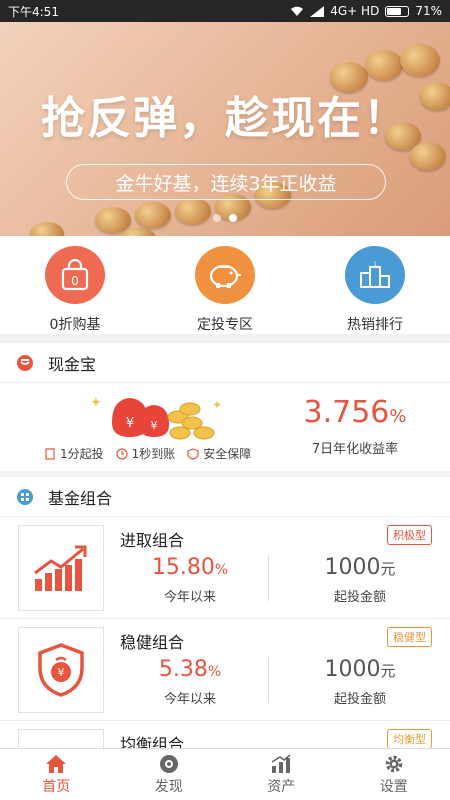 This screenshot has height=800, width=450. I want to click on quick-label: 0折购基, so click(75, 325).